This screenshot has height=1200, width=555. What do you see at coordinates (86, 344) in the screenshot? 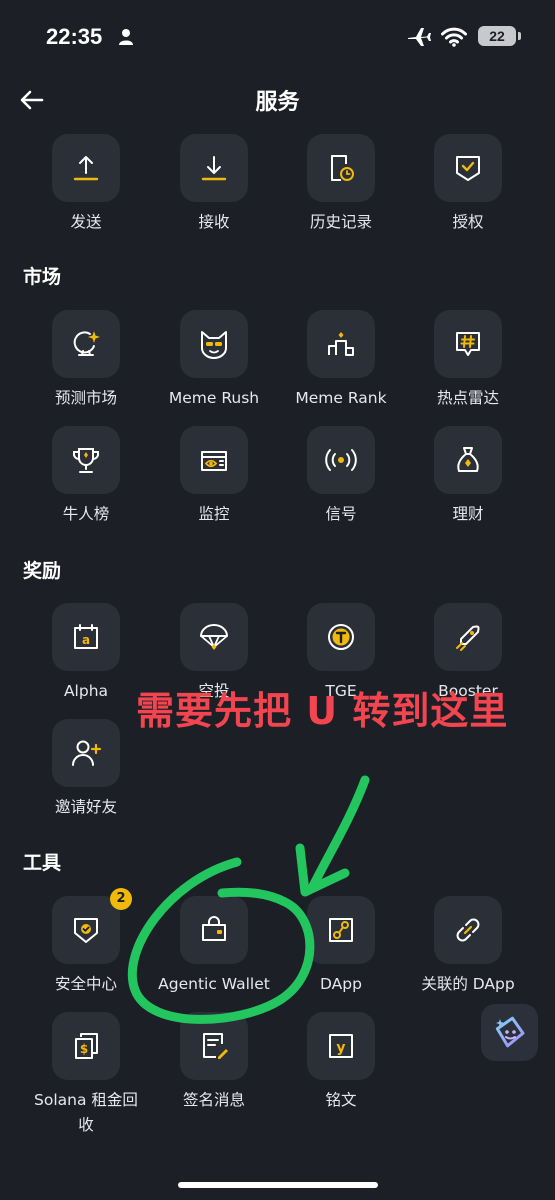
I see `crystal-ball-icon` at bounding box center [86, 344].